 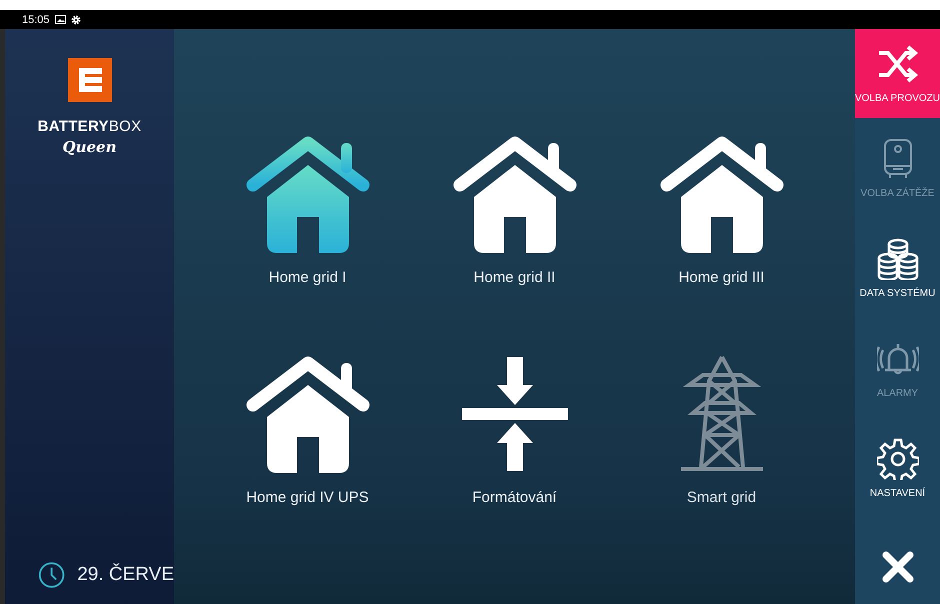 I want to click on mode-option: Home grid III, so click(x=721, y=210).